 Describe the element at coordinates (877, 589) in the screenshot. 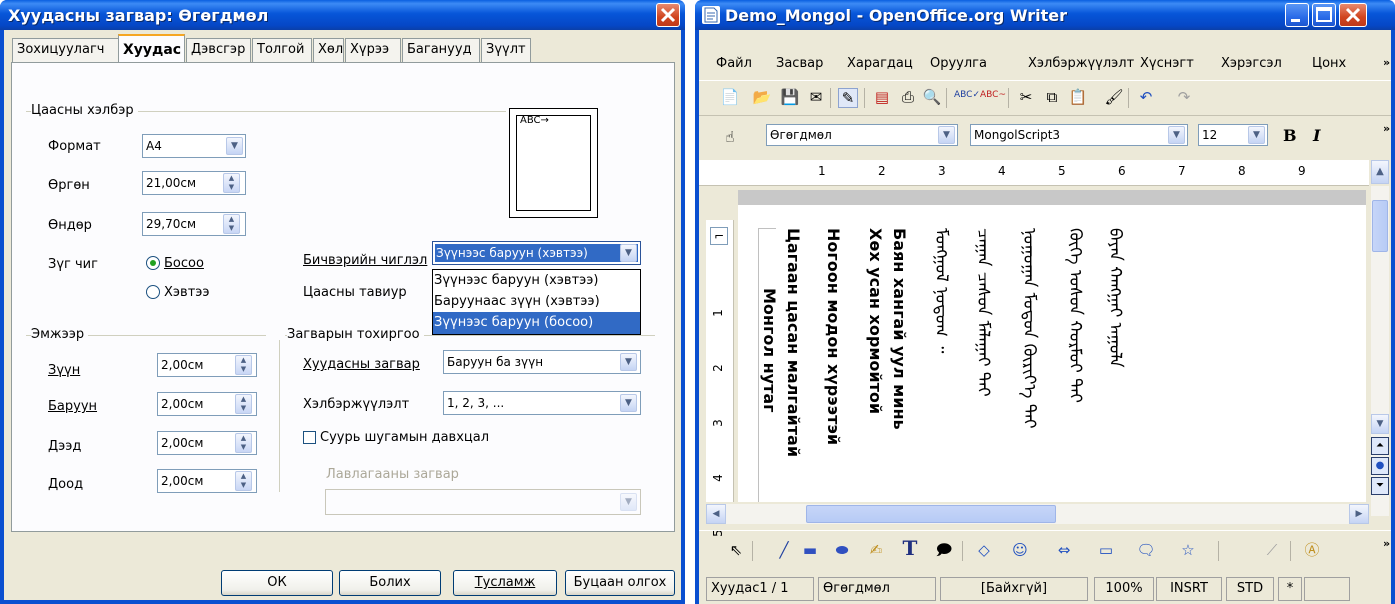

I see `status-style: Өгөгдмөл` at that location.